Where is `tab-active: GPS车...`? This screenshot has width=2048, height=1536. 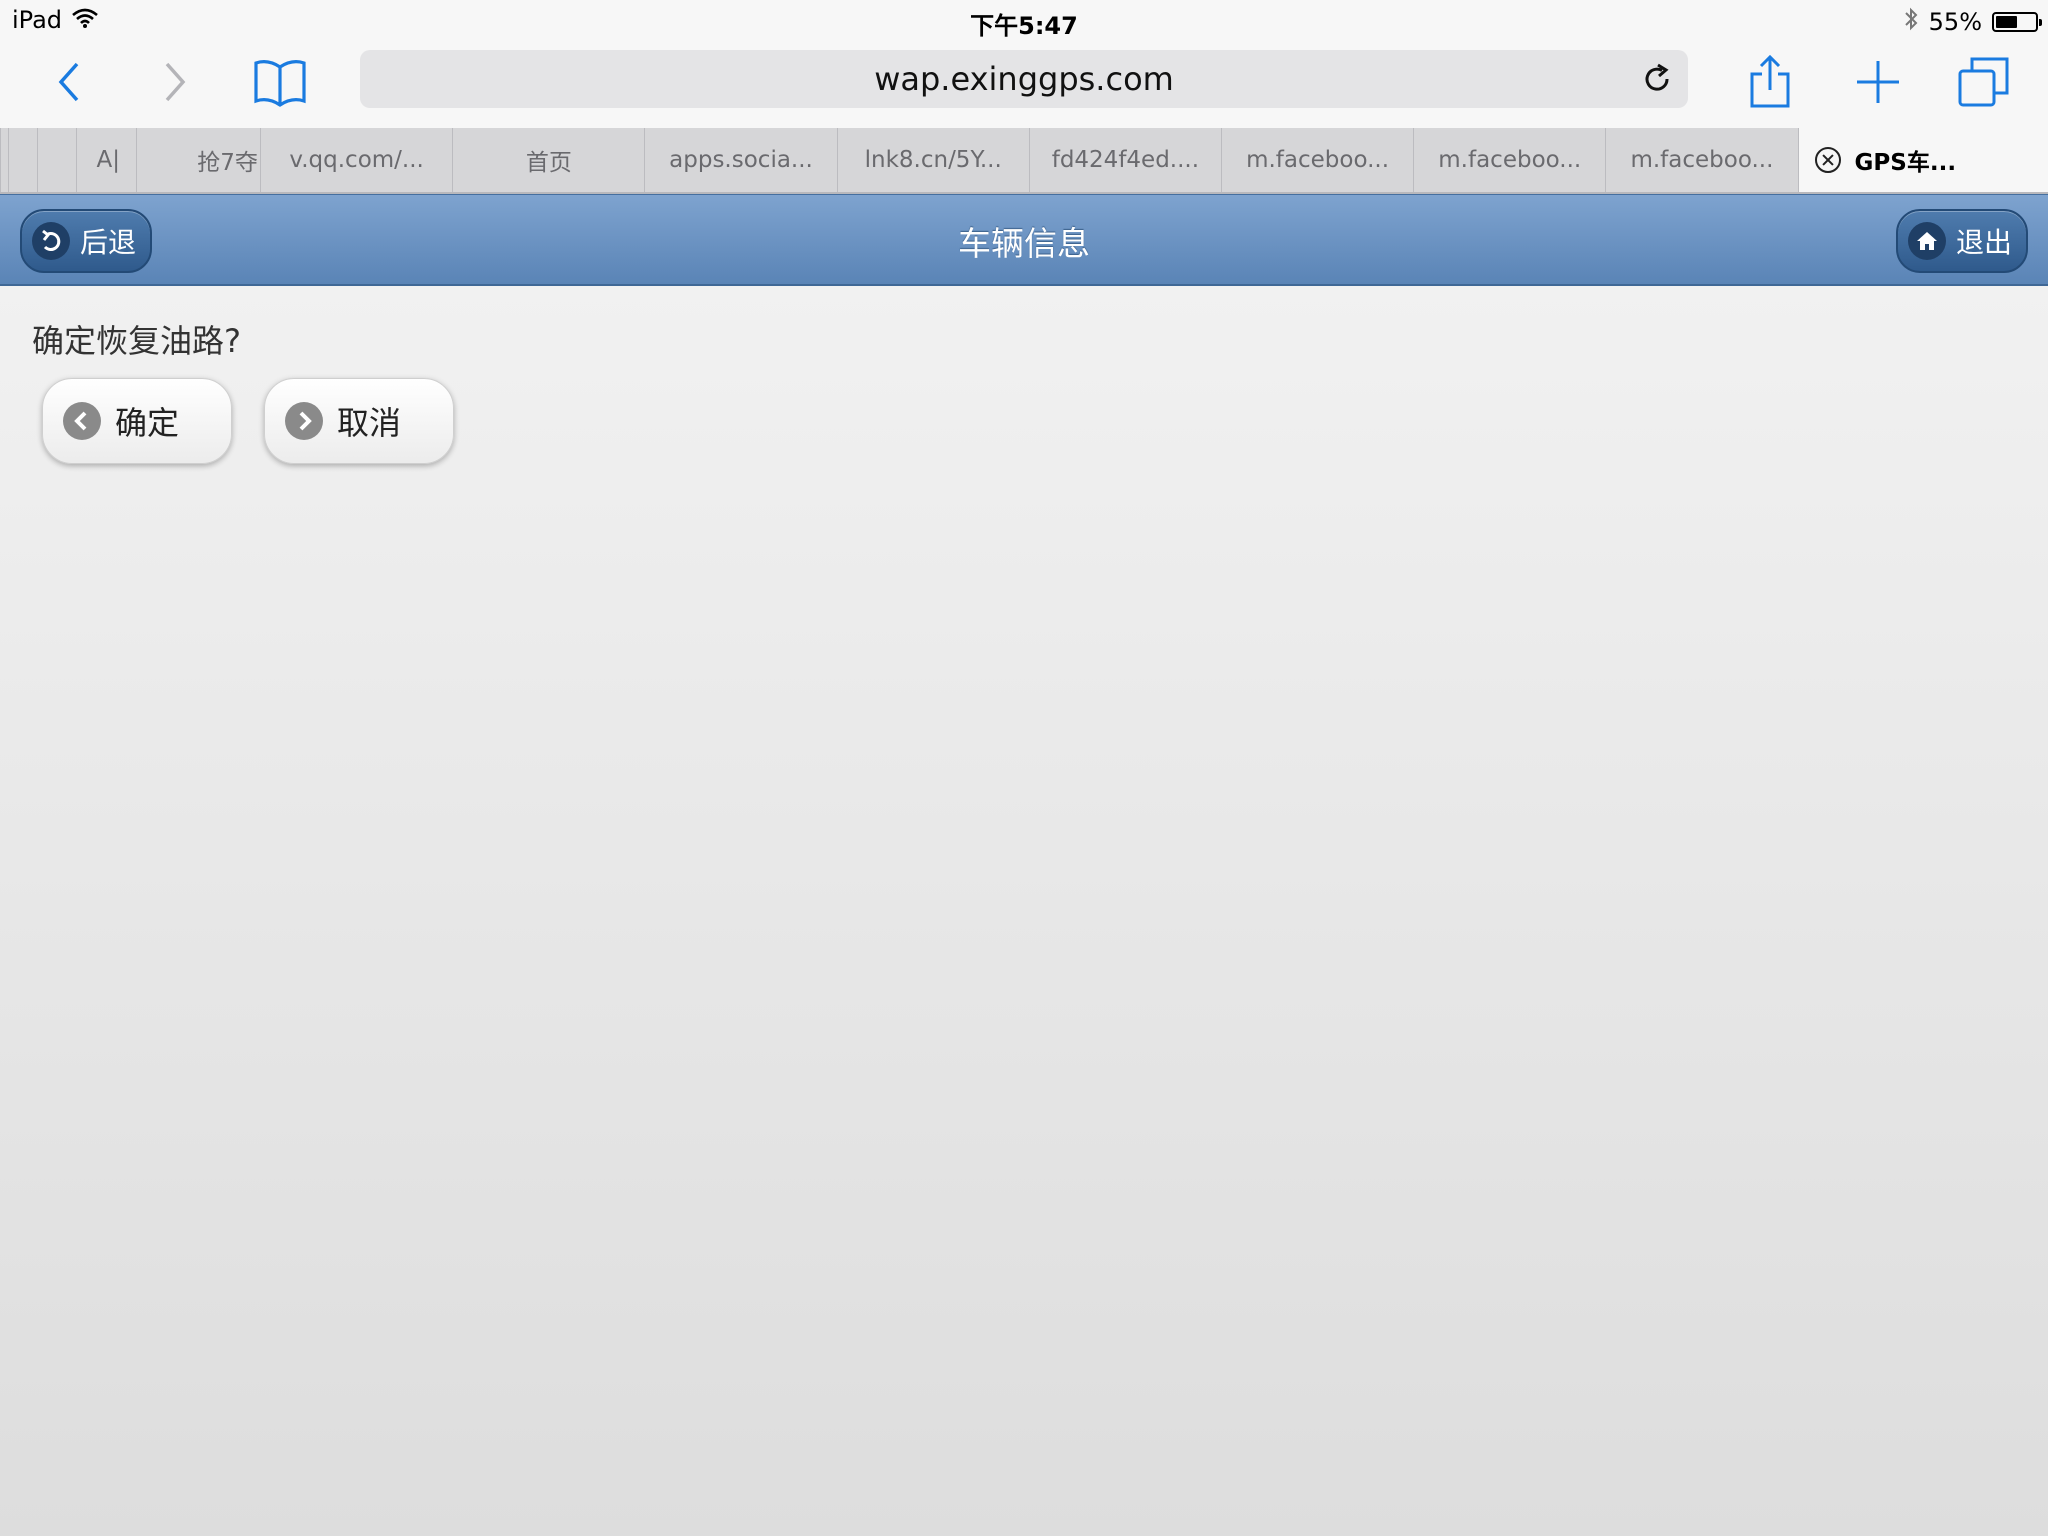
tab-active: GPS车... is located at coordinates (1922, 160).